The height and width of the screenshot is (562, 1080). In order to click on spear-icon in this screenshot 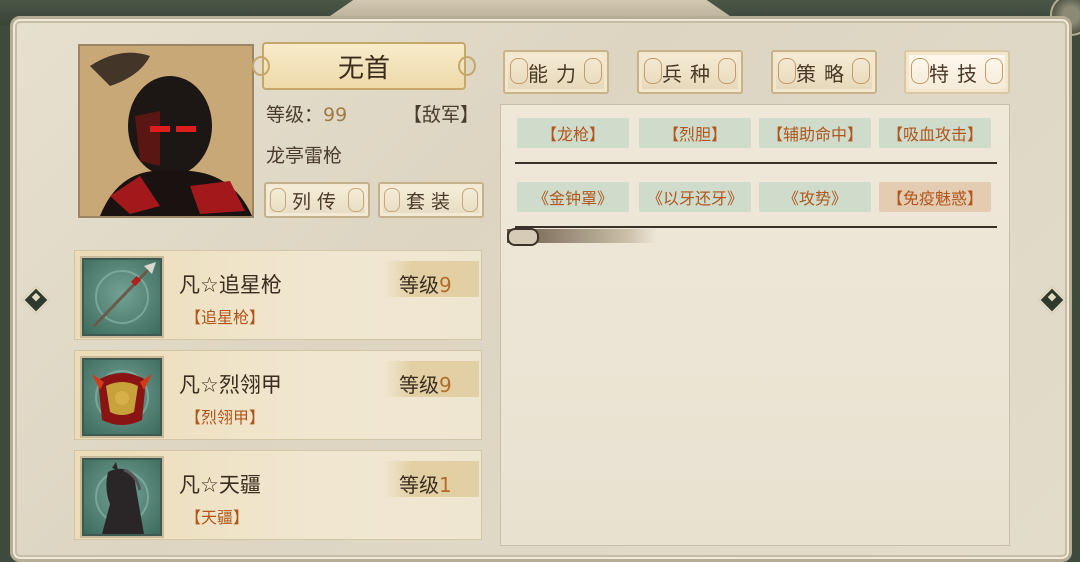, I will do `click(122, 297)`.